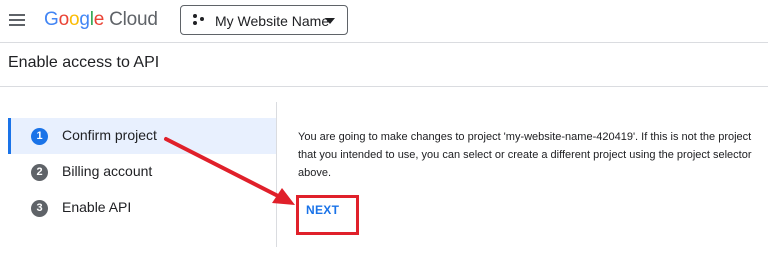 The height and width of the screenshot is (257, 768). I want to click on hamburger-menu-icon, so click(17, 20).